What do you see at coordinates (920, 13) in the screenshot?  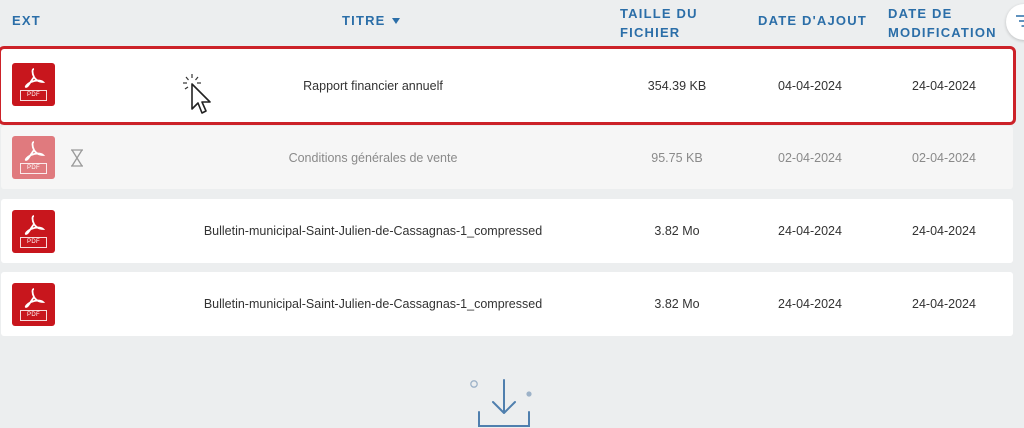 I see `column-header-modif-line1: DATE DE` at bounding box center [920, 13].